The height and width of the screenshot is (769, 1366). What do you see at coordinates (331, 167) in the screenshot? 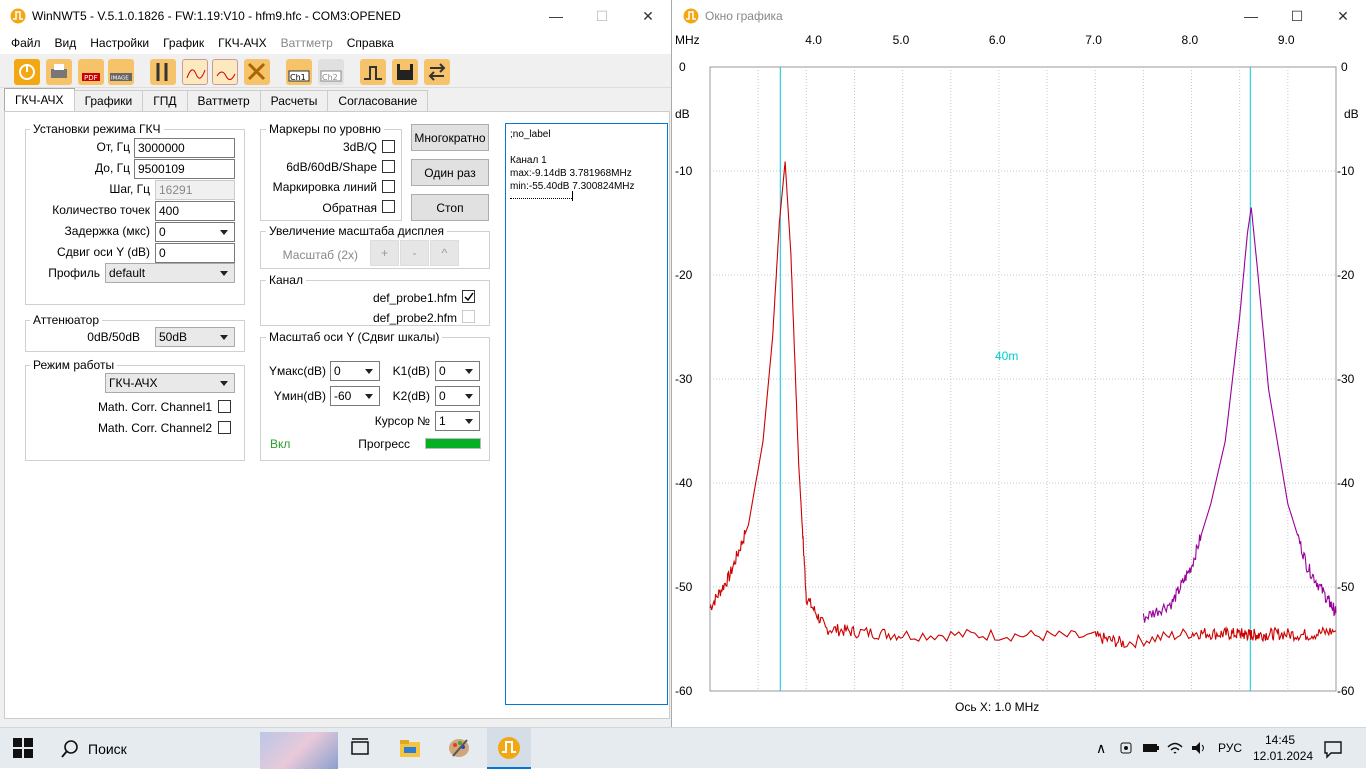
I see `marker-6db-label: 6dB/60dB/Shape` at bounding box center [331, 167].